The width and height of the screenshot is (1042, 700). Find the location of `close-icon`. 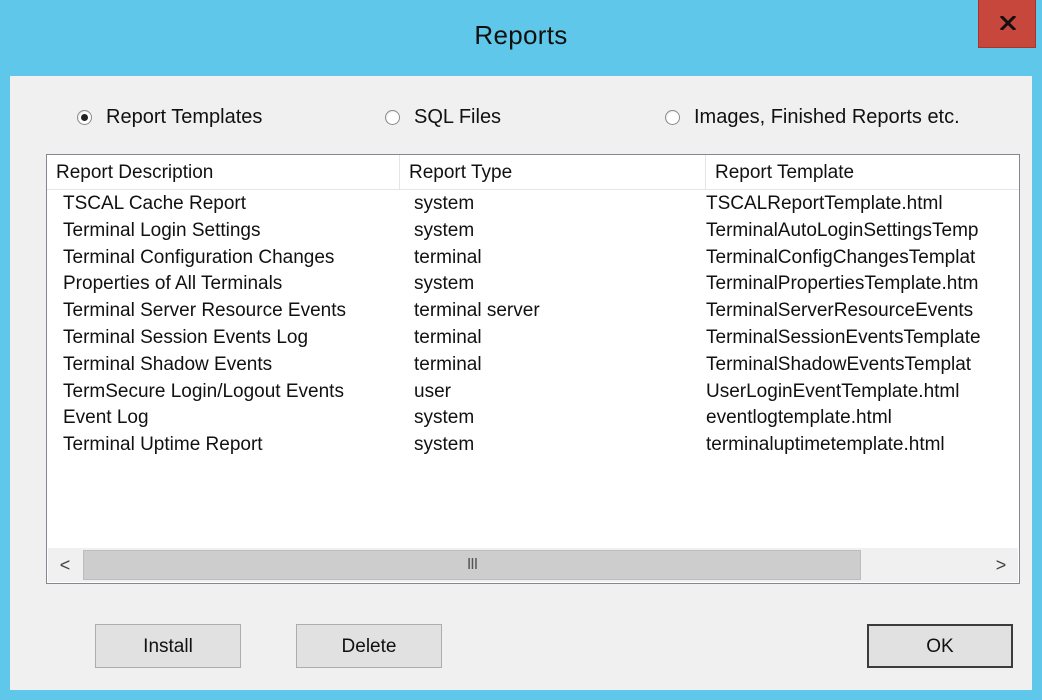

close-icon is located at coordinates (1008, 23).